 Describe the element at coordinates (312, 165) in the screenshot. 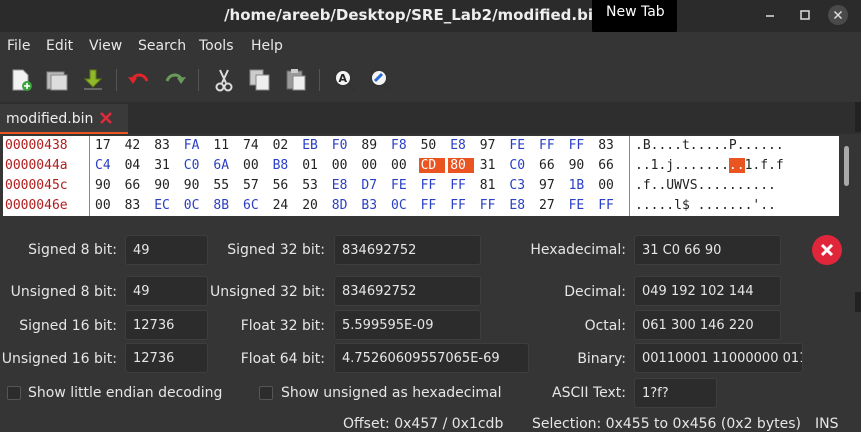

I see `hex-byte: 01` at that location.